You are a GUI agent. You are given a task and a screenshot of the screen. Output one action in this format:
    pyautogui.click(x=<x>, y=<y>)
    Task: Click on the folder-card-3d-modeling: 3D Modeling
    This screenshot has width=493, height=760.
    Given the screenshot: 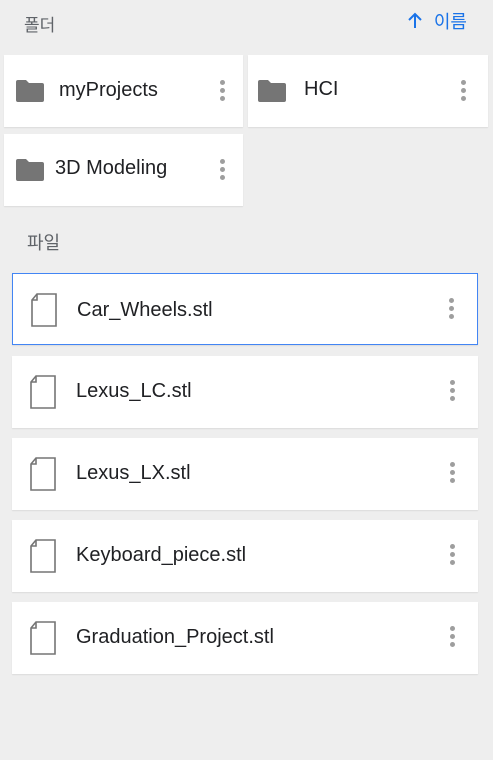 What is the action you would take?
    pyautogui.click(x=123, y=170)
    